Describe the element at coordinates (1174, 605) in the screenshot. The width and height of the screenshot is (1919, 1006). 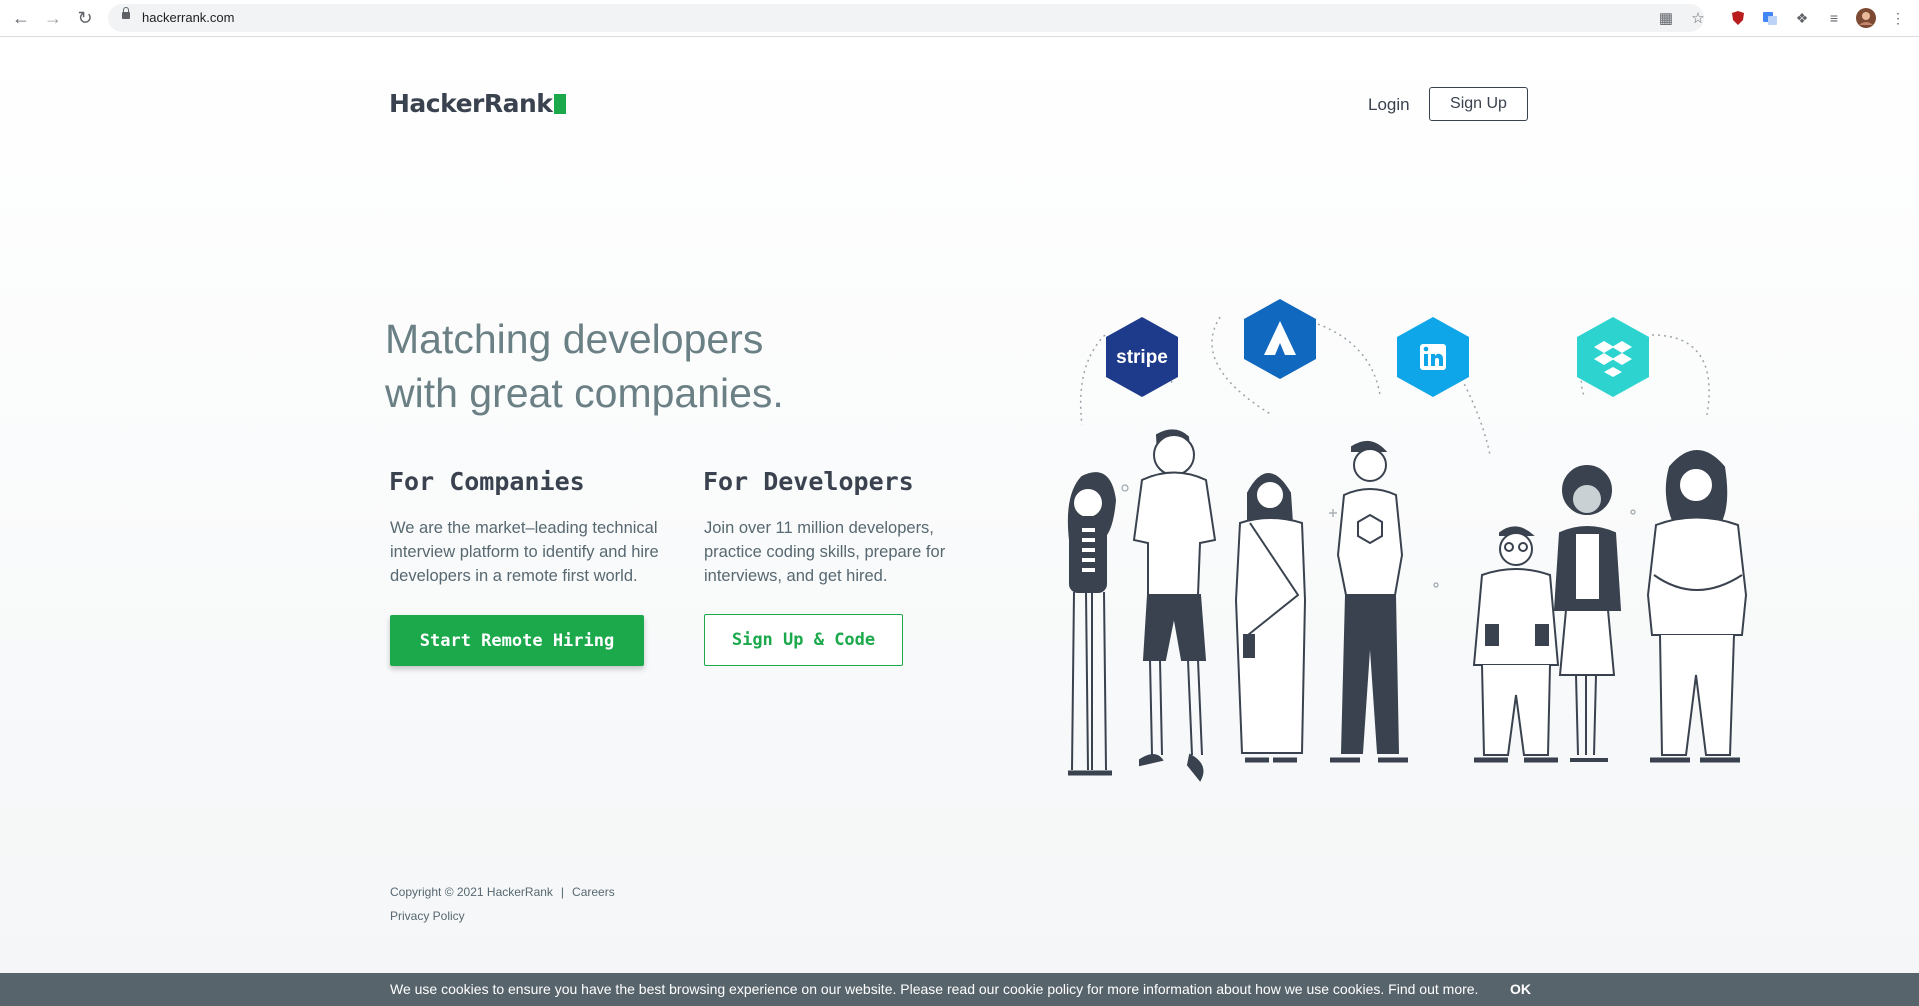
I see `person-2-figure` at that location.